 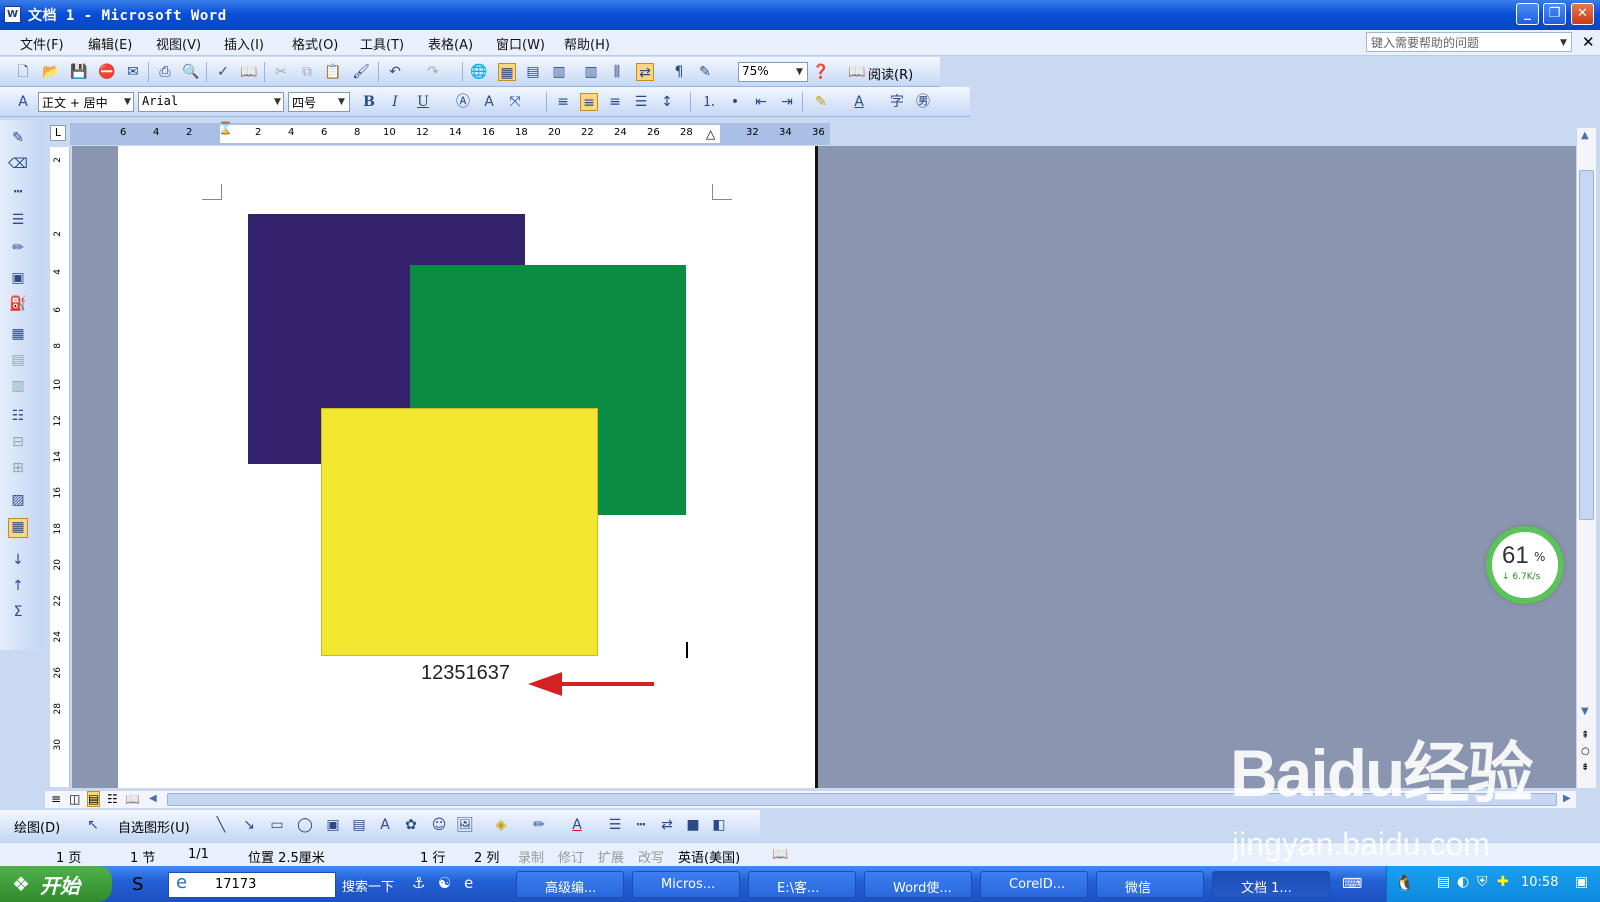 I want to click on menu-file: 文件(F), so click(x=42, y=43).